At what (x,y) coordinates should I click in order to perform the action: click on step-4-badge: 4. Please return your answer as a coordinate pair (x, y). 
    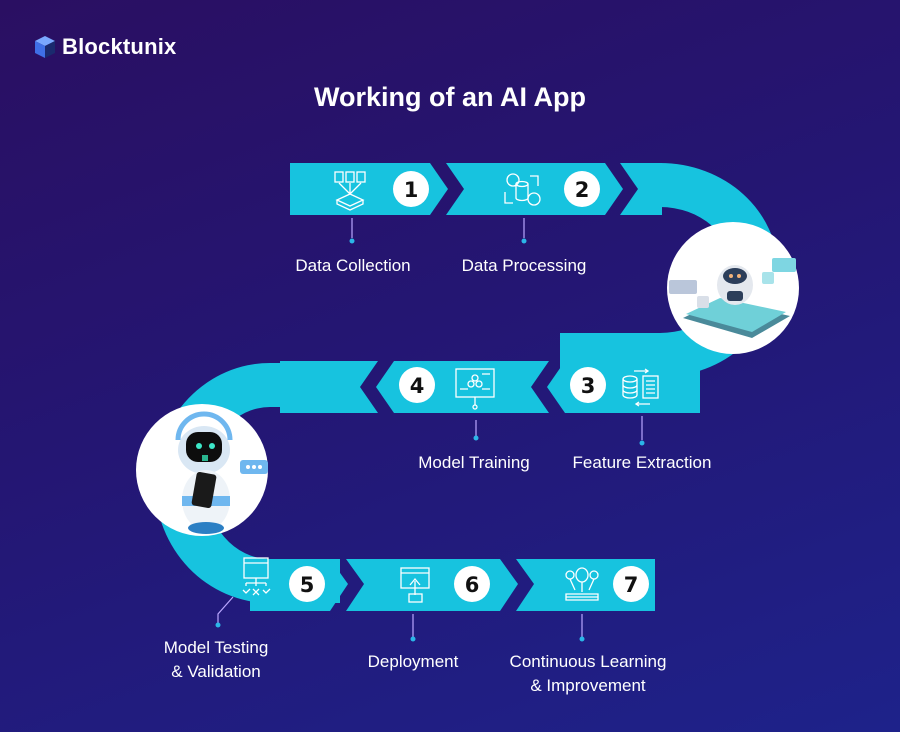
    Looking at the image, I should click on (417, 385).